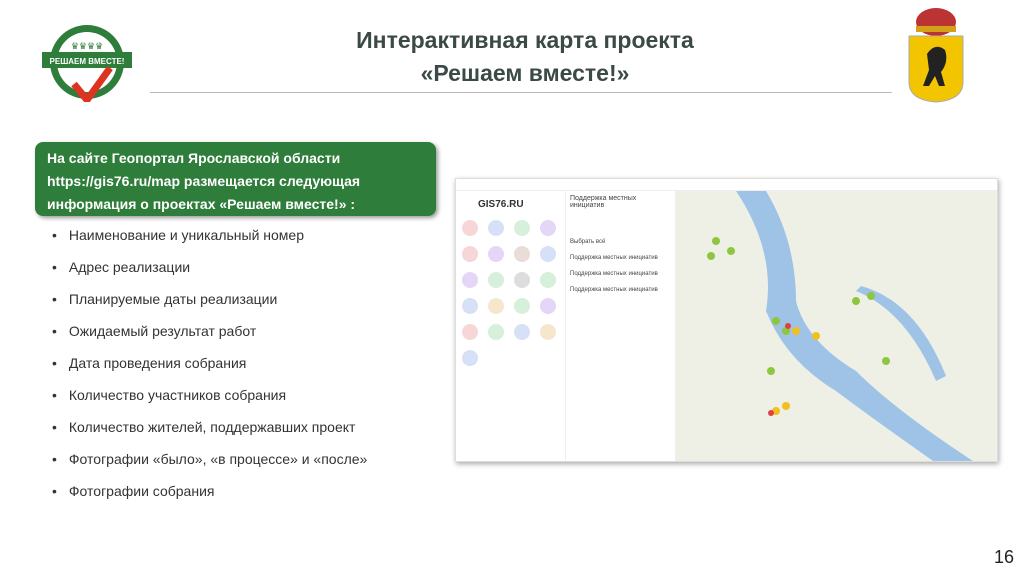 Image resolution: width=1024 pixels, height=574 pixels. Describe the element at coordinates (603, 202) in the screenshot. I see `panel-title: Поддержка местных инициатив` at that location.